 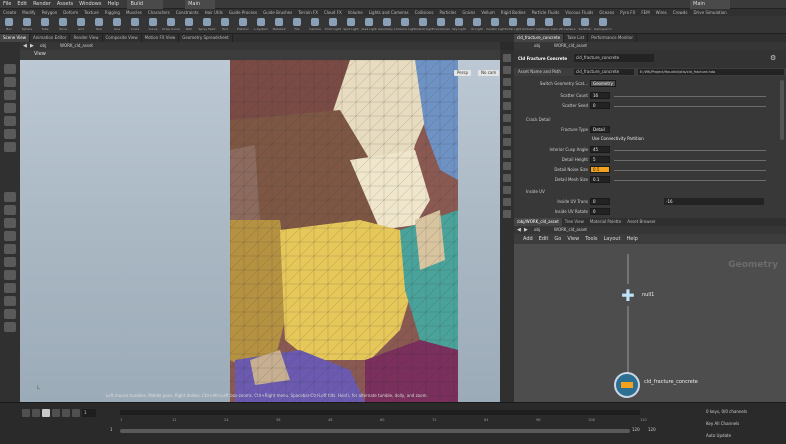 I want to click on magnet-icon, so click(x=10, y=223).